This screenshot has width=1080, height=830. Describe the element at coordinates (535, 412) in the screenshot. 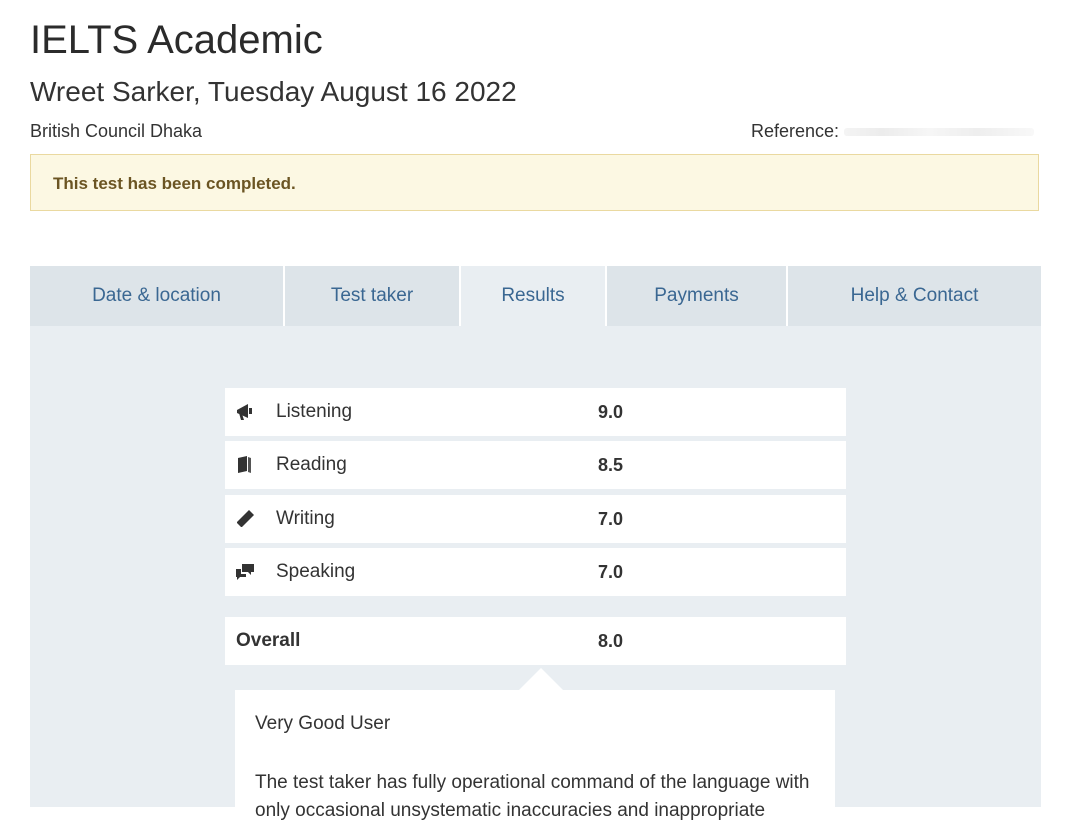

I see `score-row-listening: Listening 9.0` at that location.